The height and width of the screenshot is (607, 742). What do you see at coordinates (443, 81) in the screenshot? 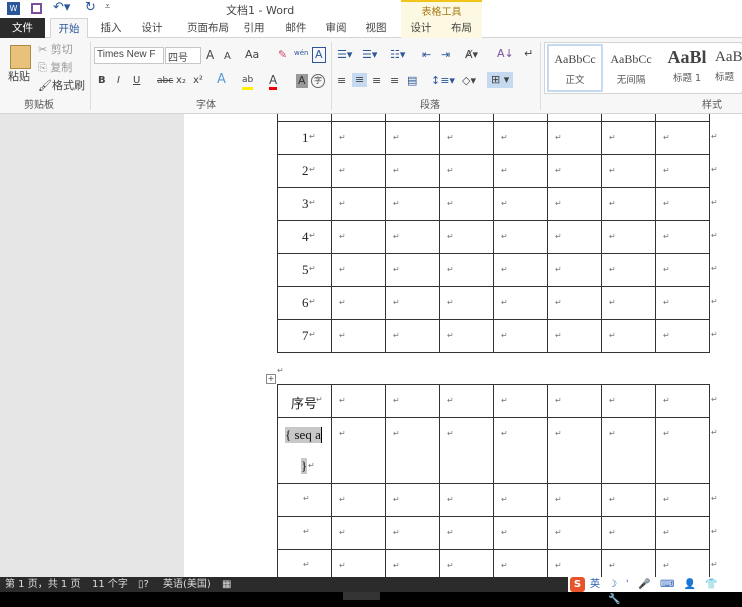
I see `line-spacing-button: ↕≡▾` at bounding box center [443, 81].